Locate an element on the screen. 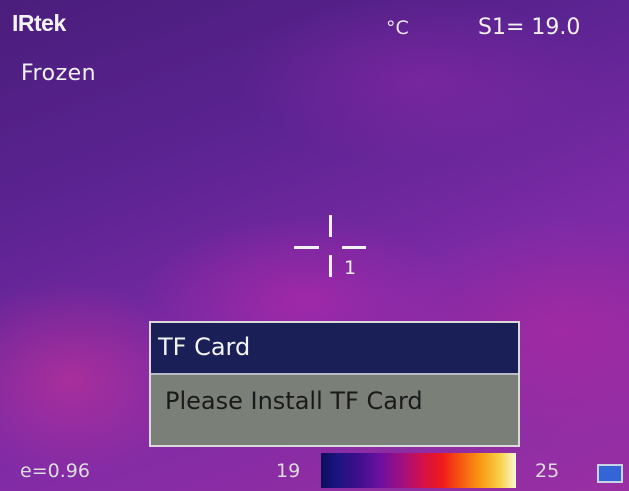 This screenshot has height=491, width=629. color-palette-bar is located at coordinates (418, 470).